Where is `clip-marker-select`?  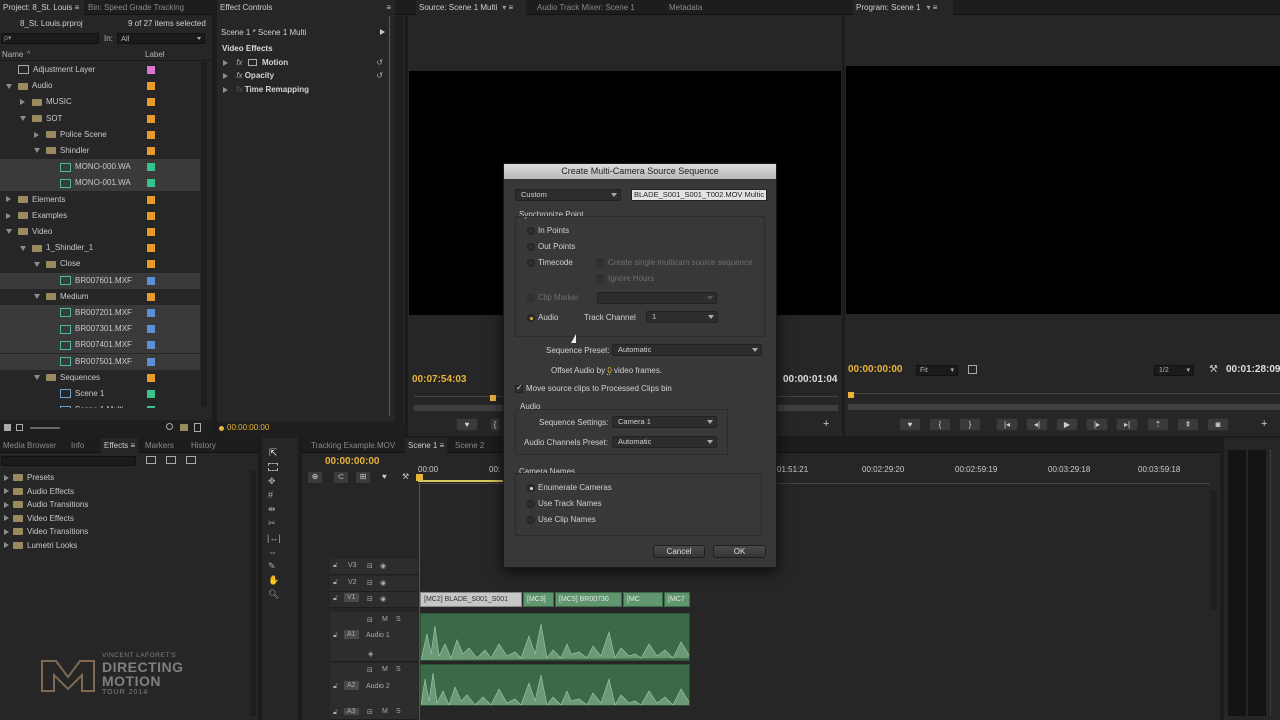
clip-marker-select is located at coordinates (657, 298).